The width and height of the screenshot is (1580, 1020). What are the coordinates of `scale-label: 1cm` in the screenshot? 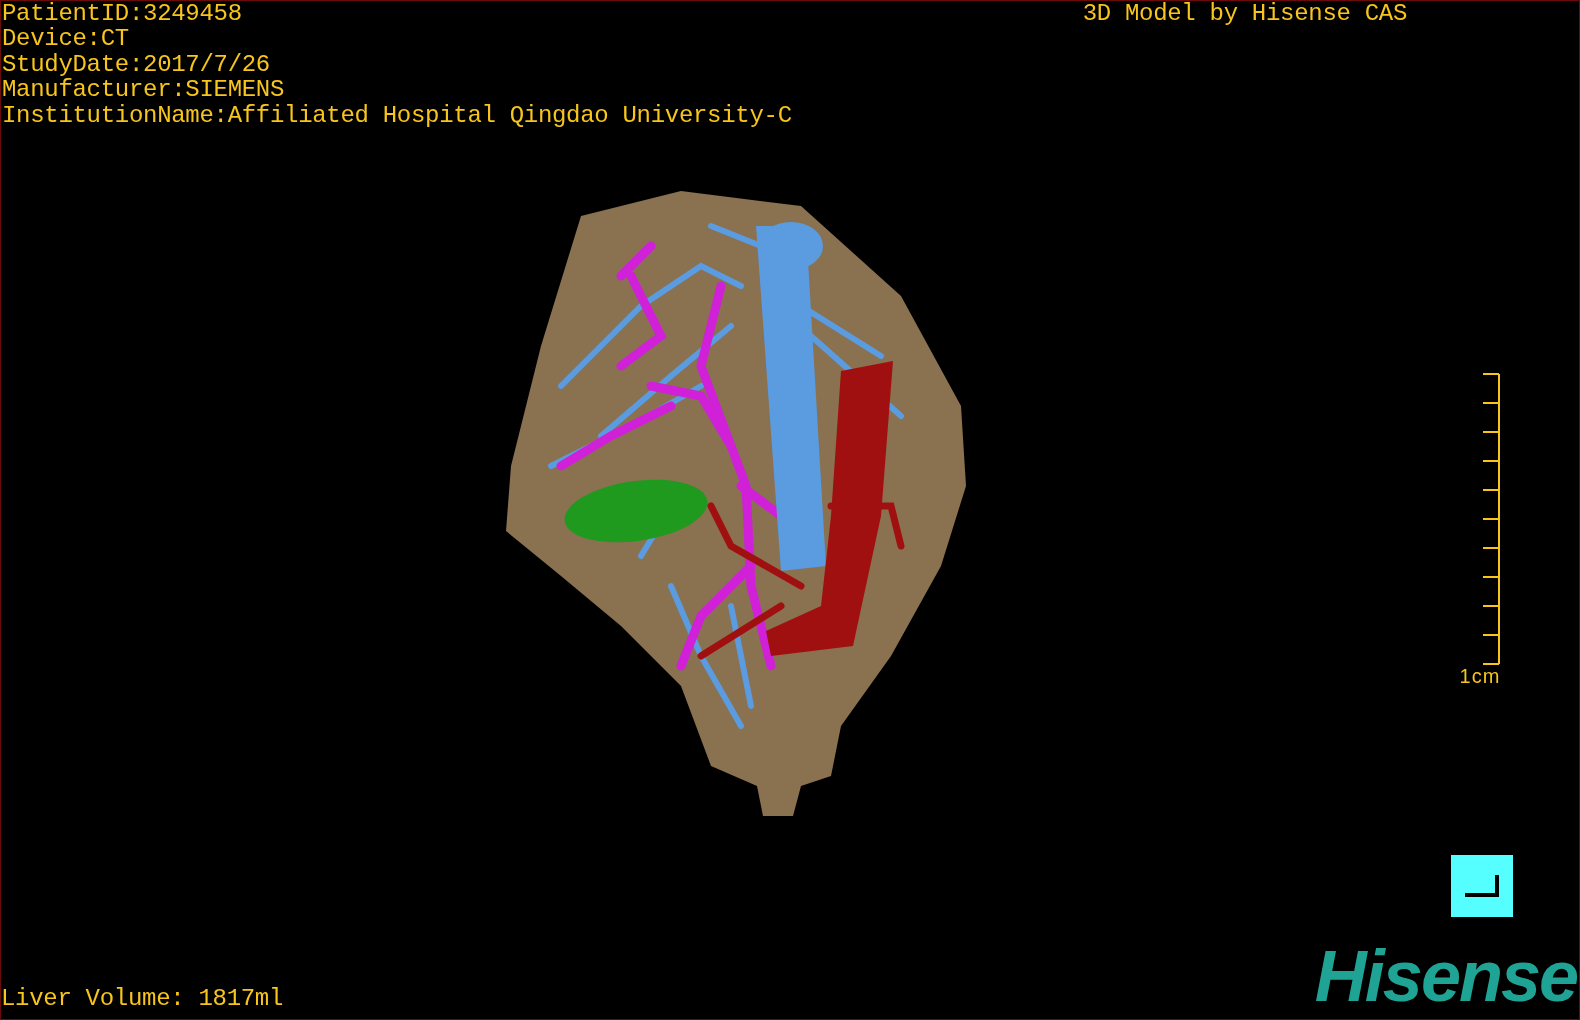 It's located at (1480, 676).